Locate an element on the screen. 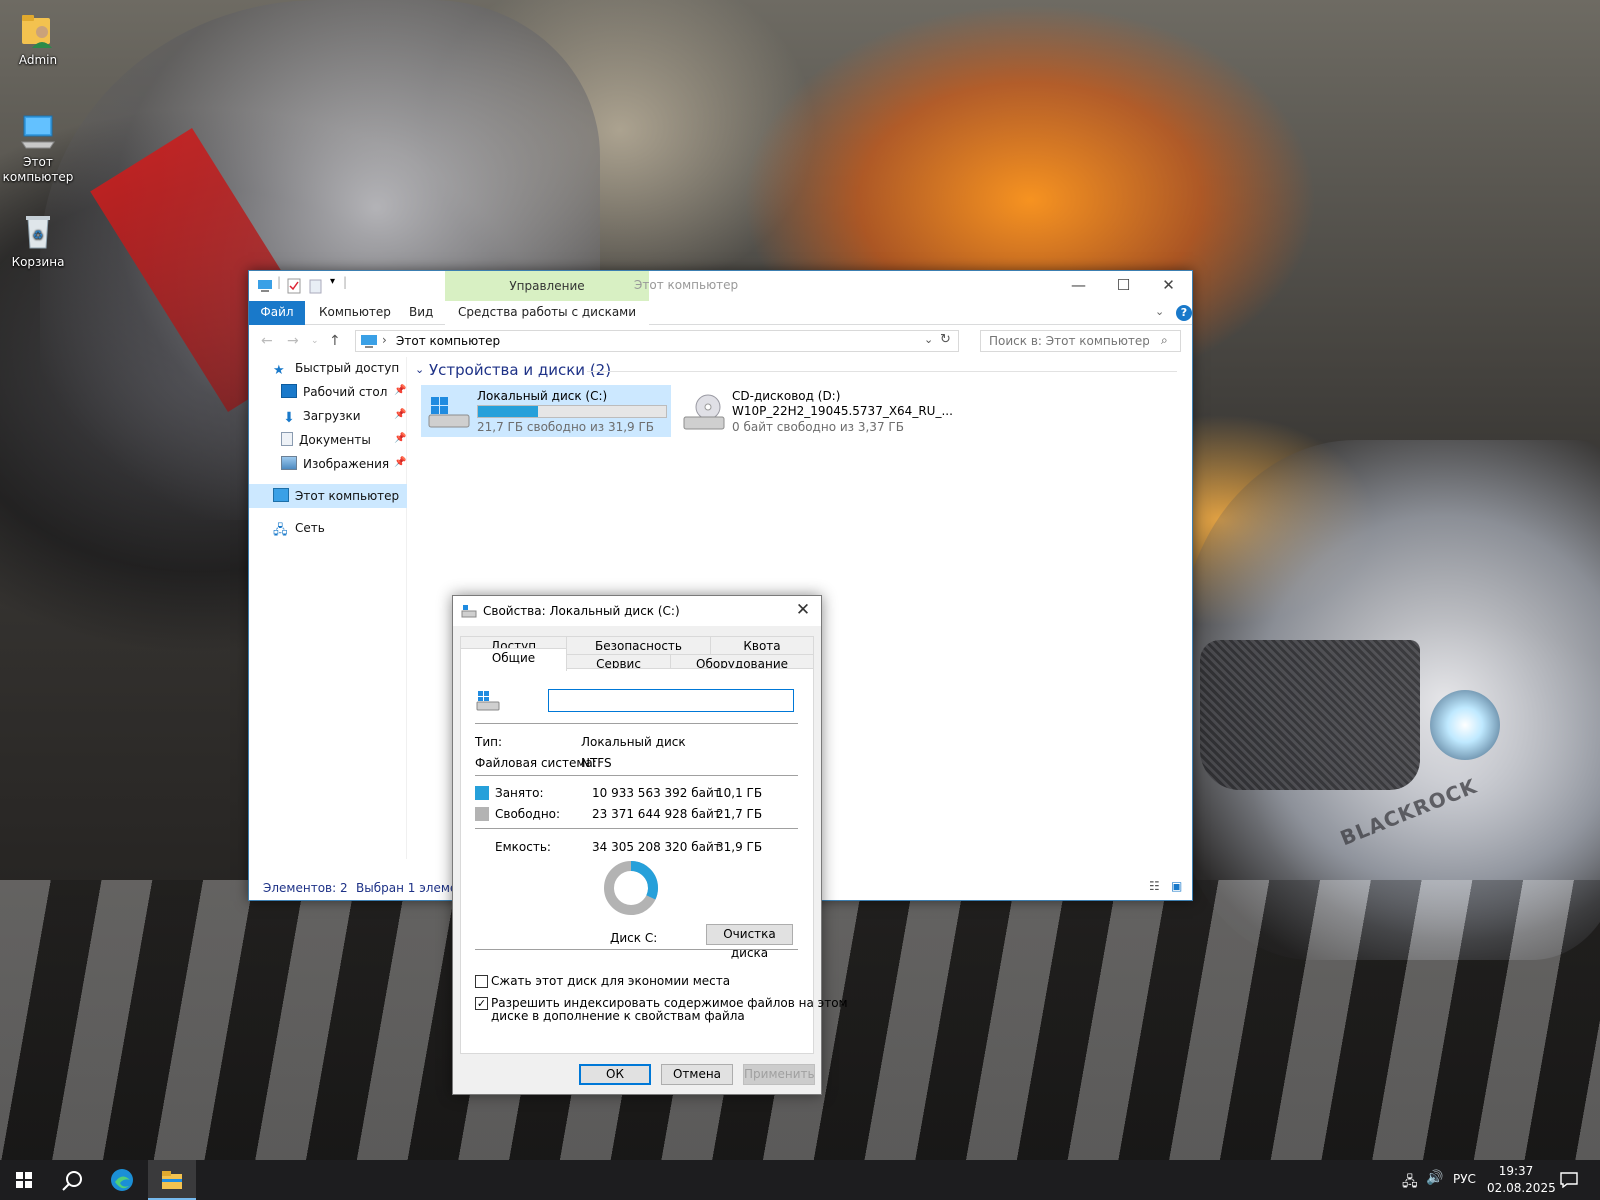  status-item-count: Элементов: 2 is located at coordinates (305, 888).